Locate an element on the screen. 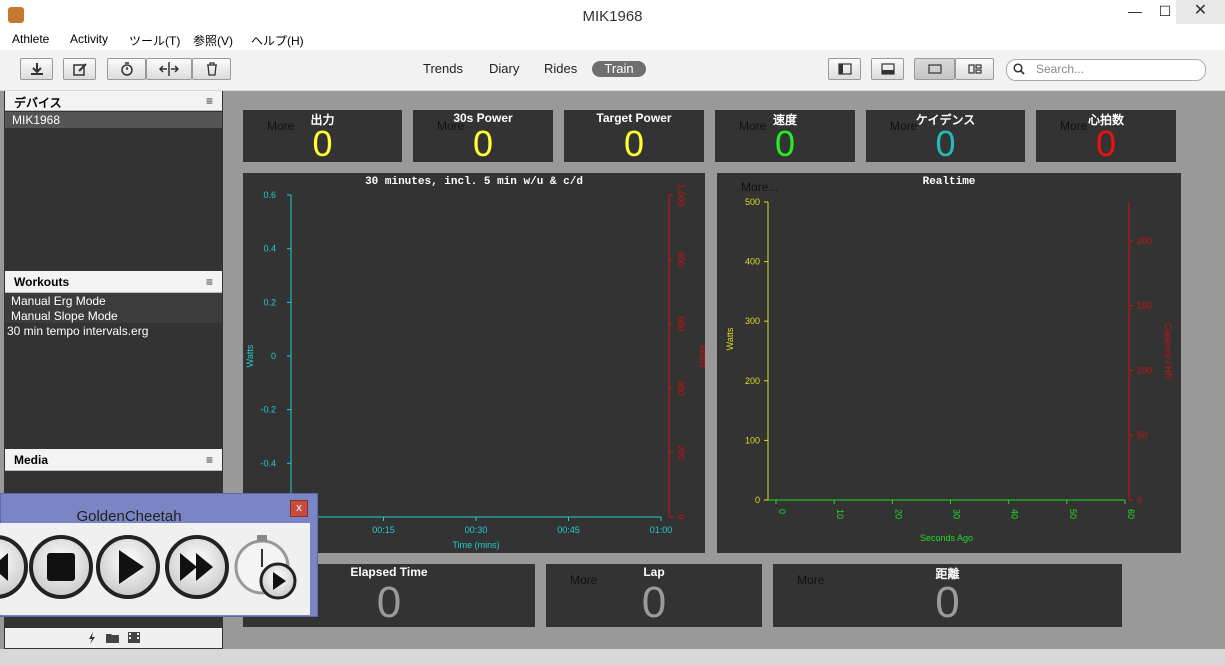  metric-panel-speed: More 速度 0 is located at coordinates (785, 137).